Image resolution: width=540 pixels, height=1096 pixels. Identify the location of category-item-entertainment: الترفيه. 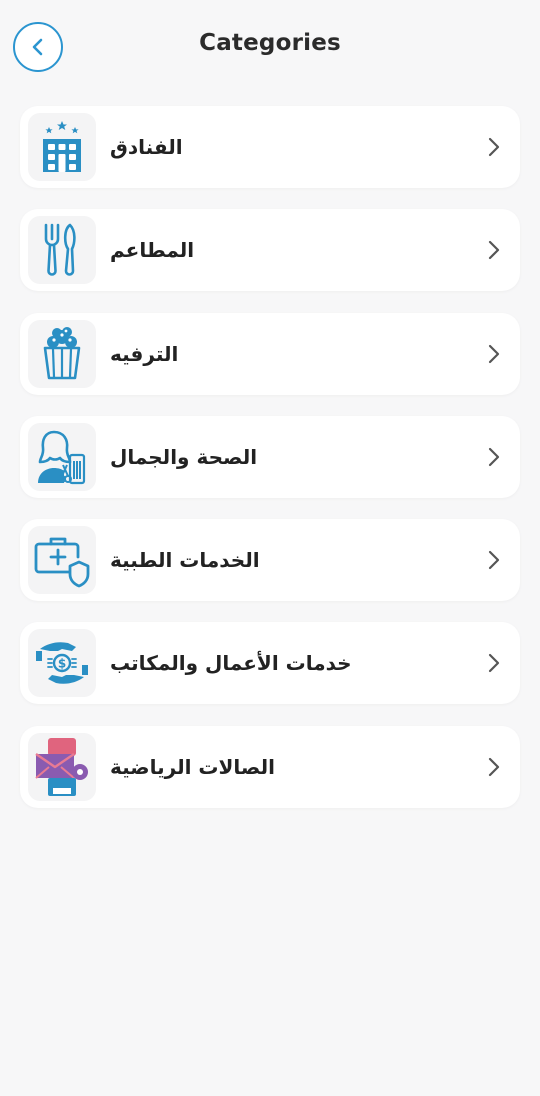
(270, 353).